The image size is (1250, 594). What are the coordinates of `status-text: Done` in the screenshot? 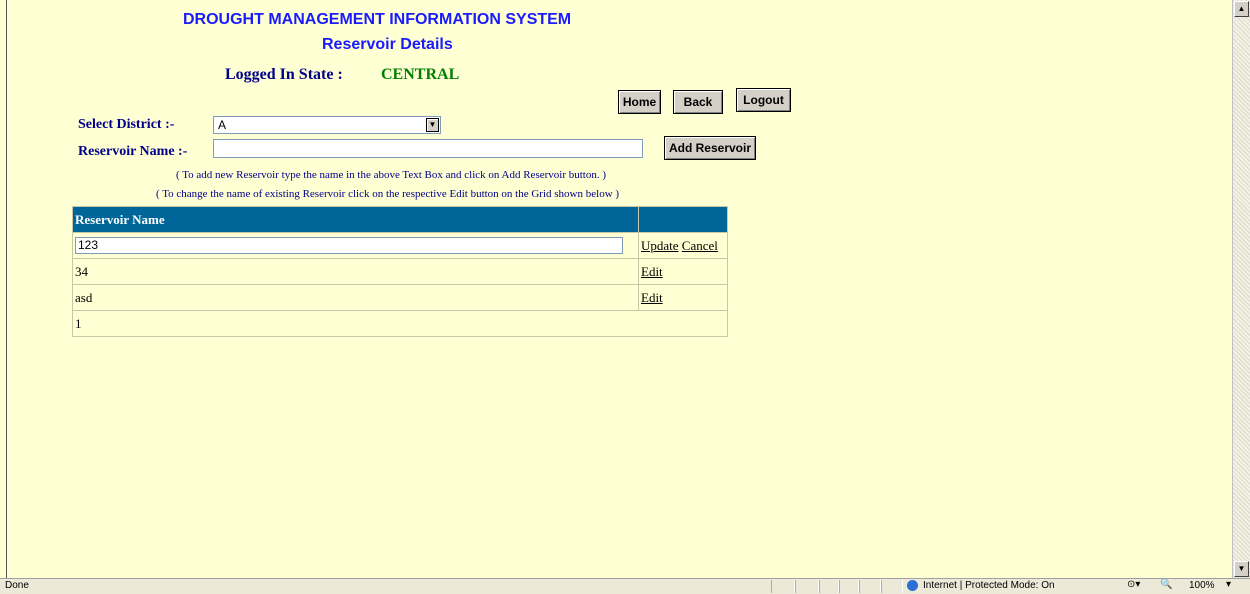 It's located at (17, 585).